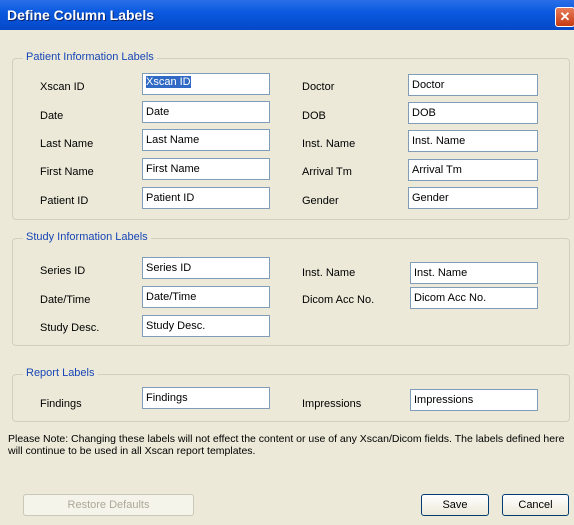 This screenshot has width=574, height=525. I want to click on date-label: Date, so click(52, 116).